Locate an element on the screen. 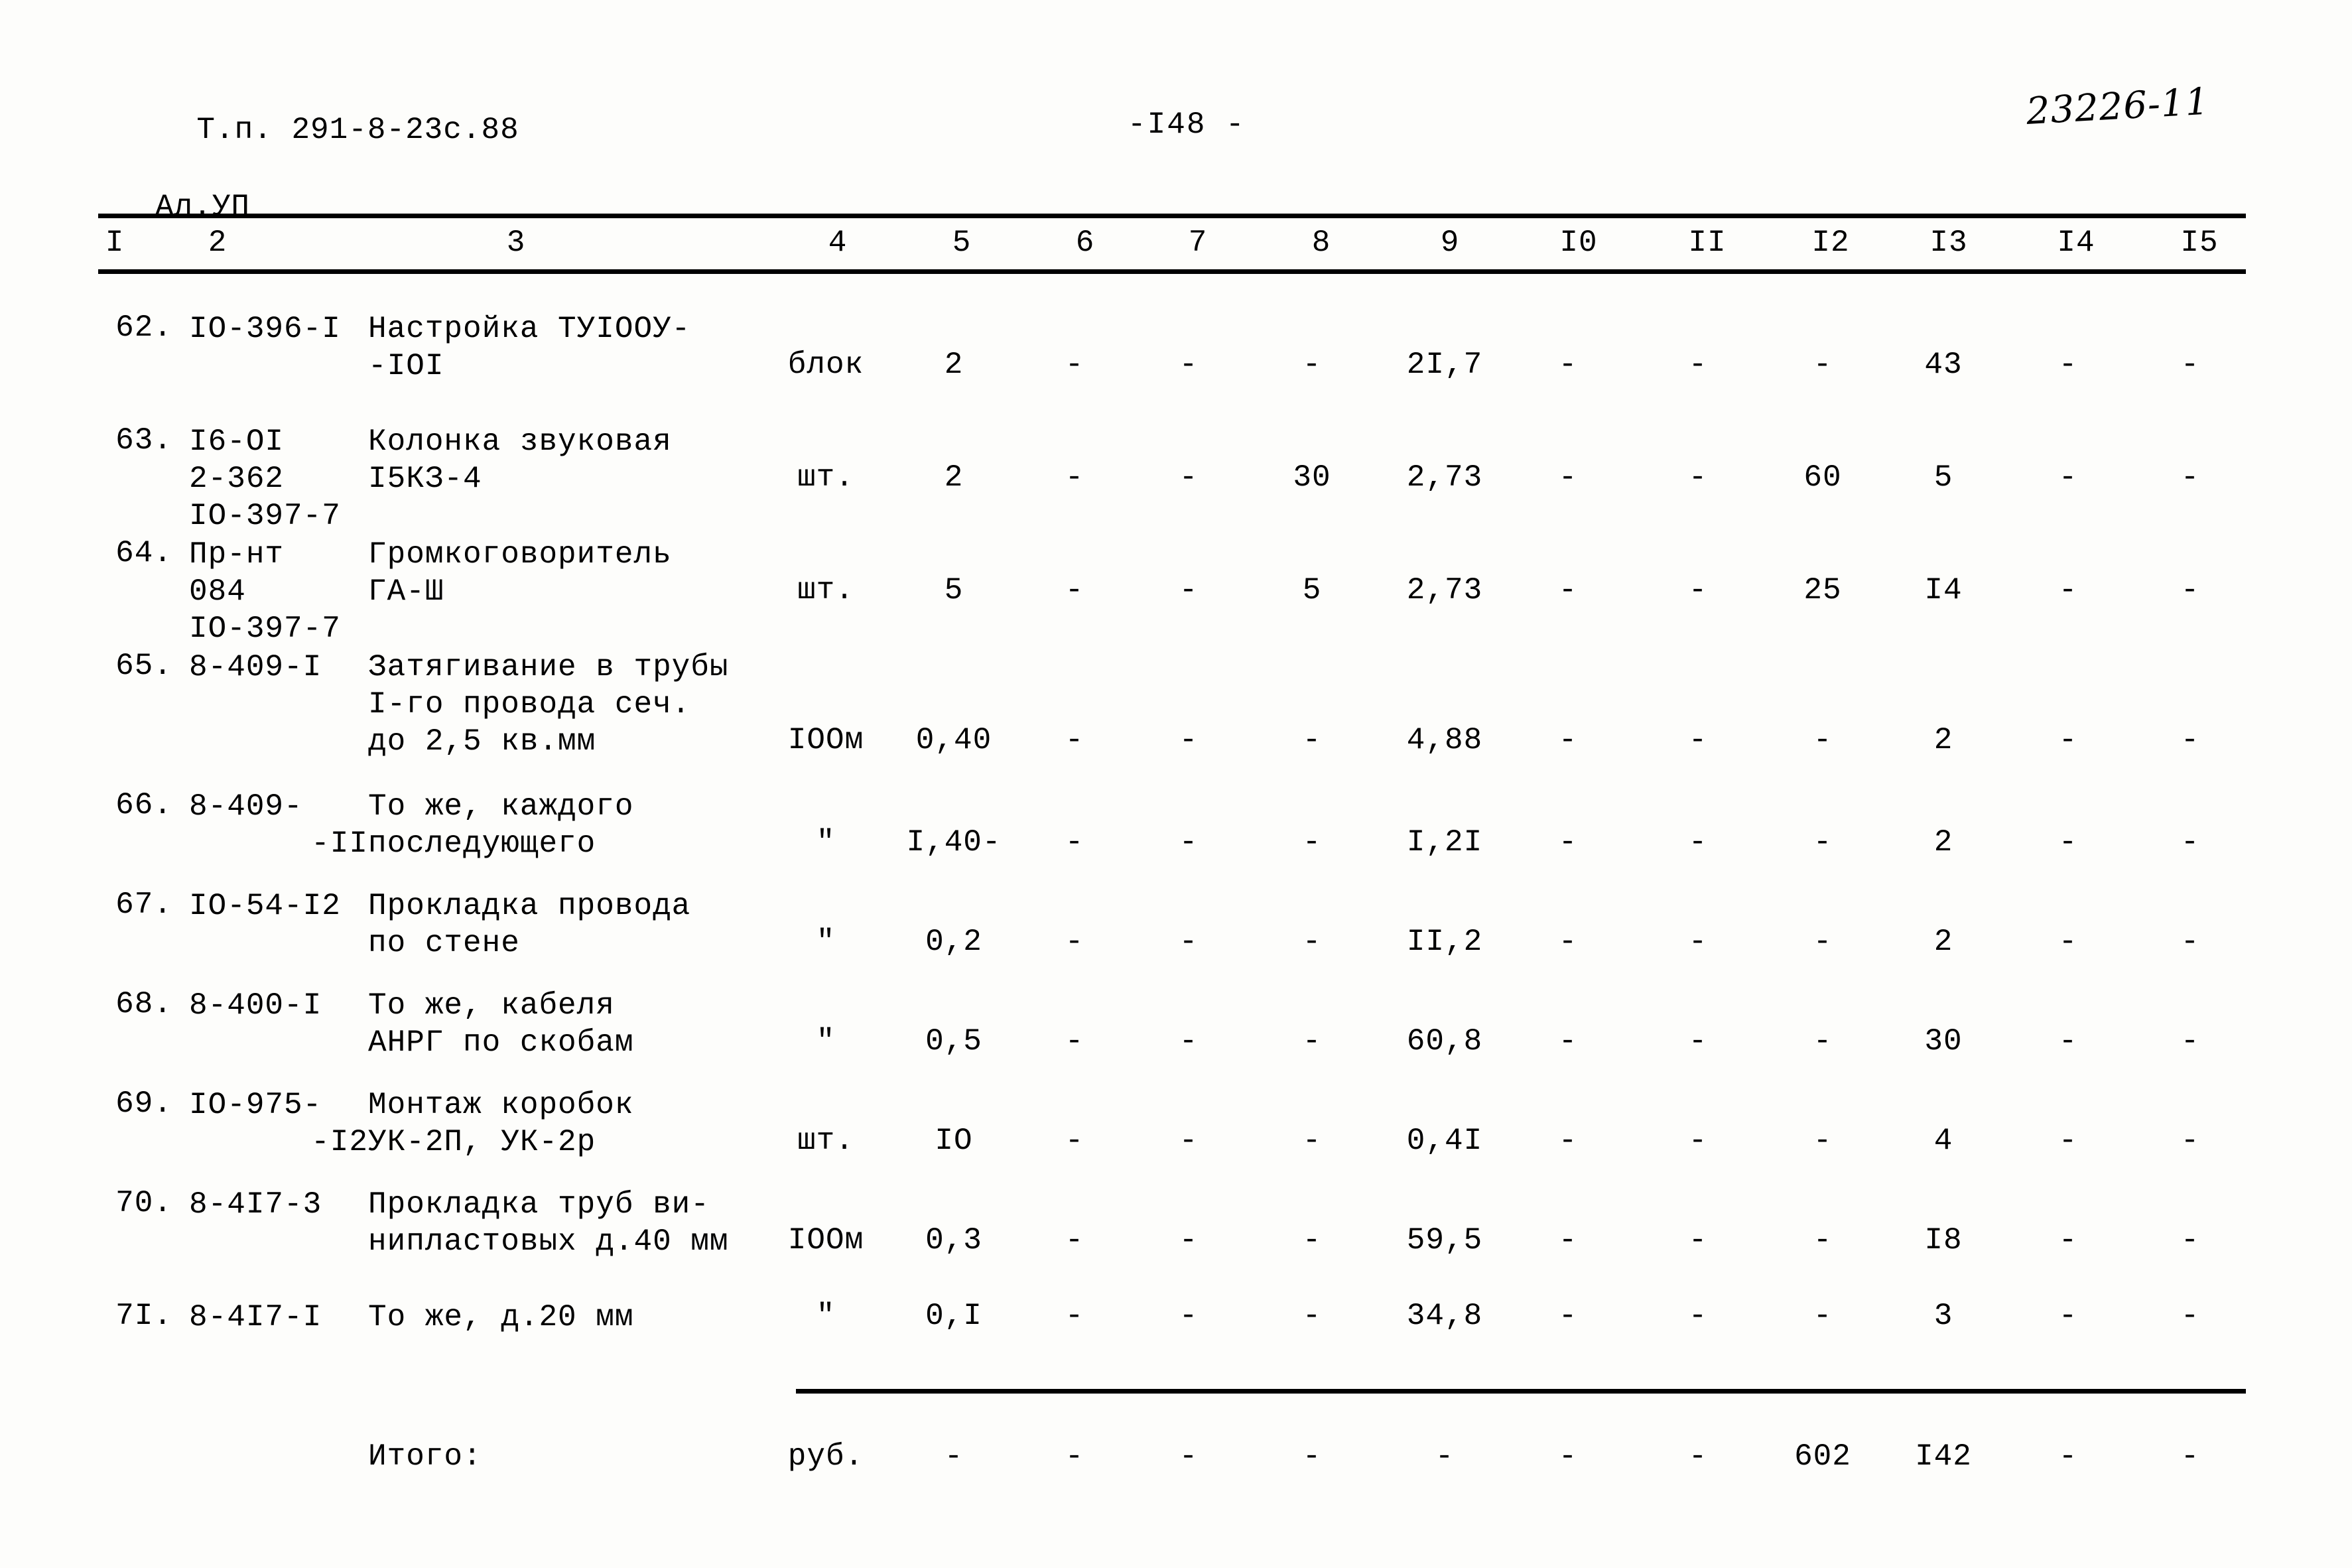 Image resolution: width=2352 pixels, height=1568 pixels. row-norm-code: IO-975- -I2 is located at coordinates (278, 1123).